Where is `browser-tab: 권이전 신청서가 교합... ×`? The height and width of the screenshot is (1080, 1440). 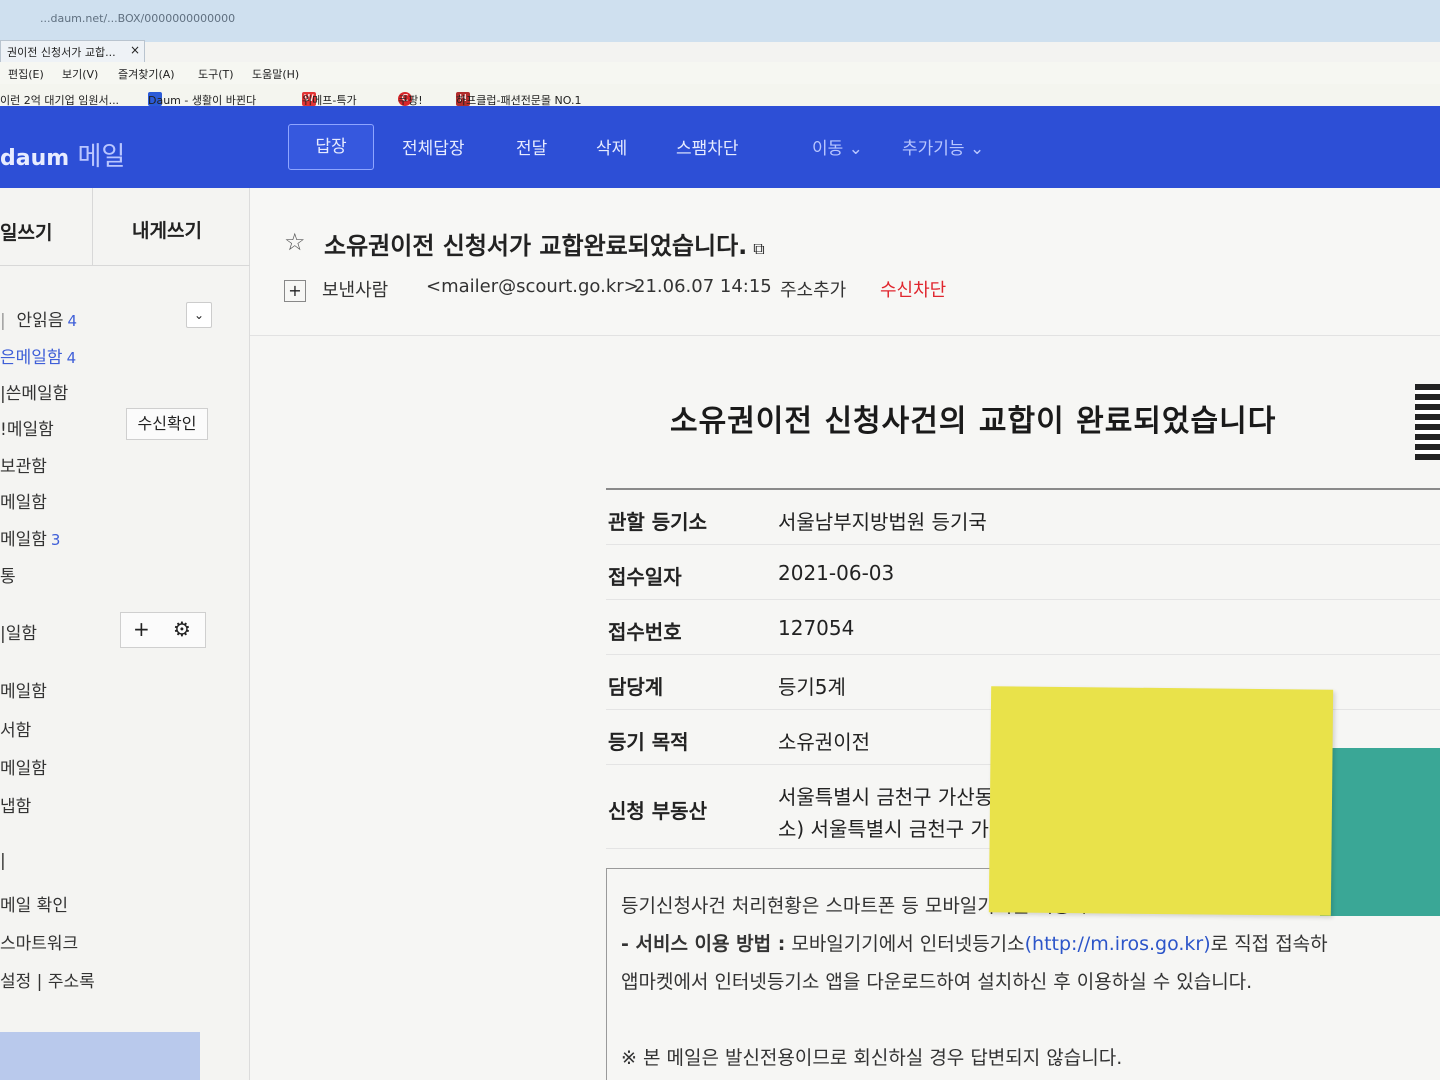
browser-tab: 권이전 신청서가 교합... × is located at coordinates (72, 51).